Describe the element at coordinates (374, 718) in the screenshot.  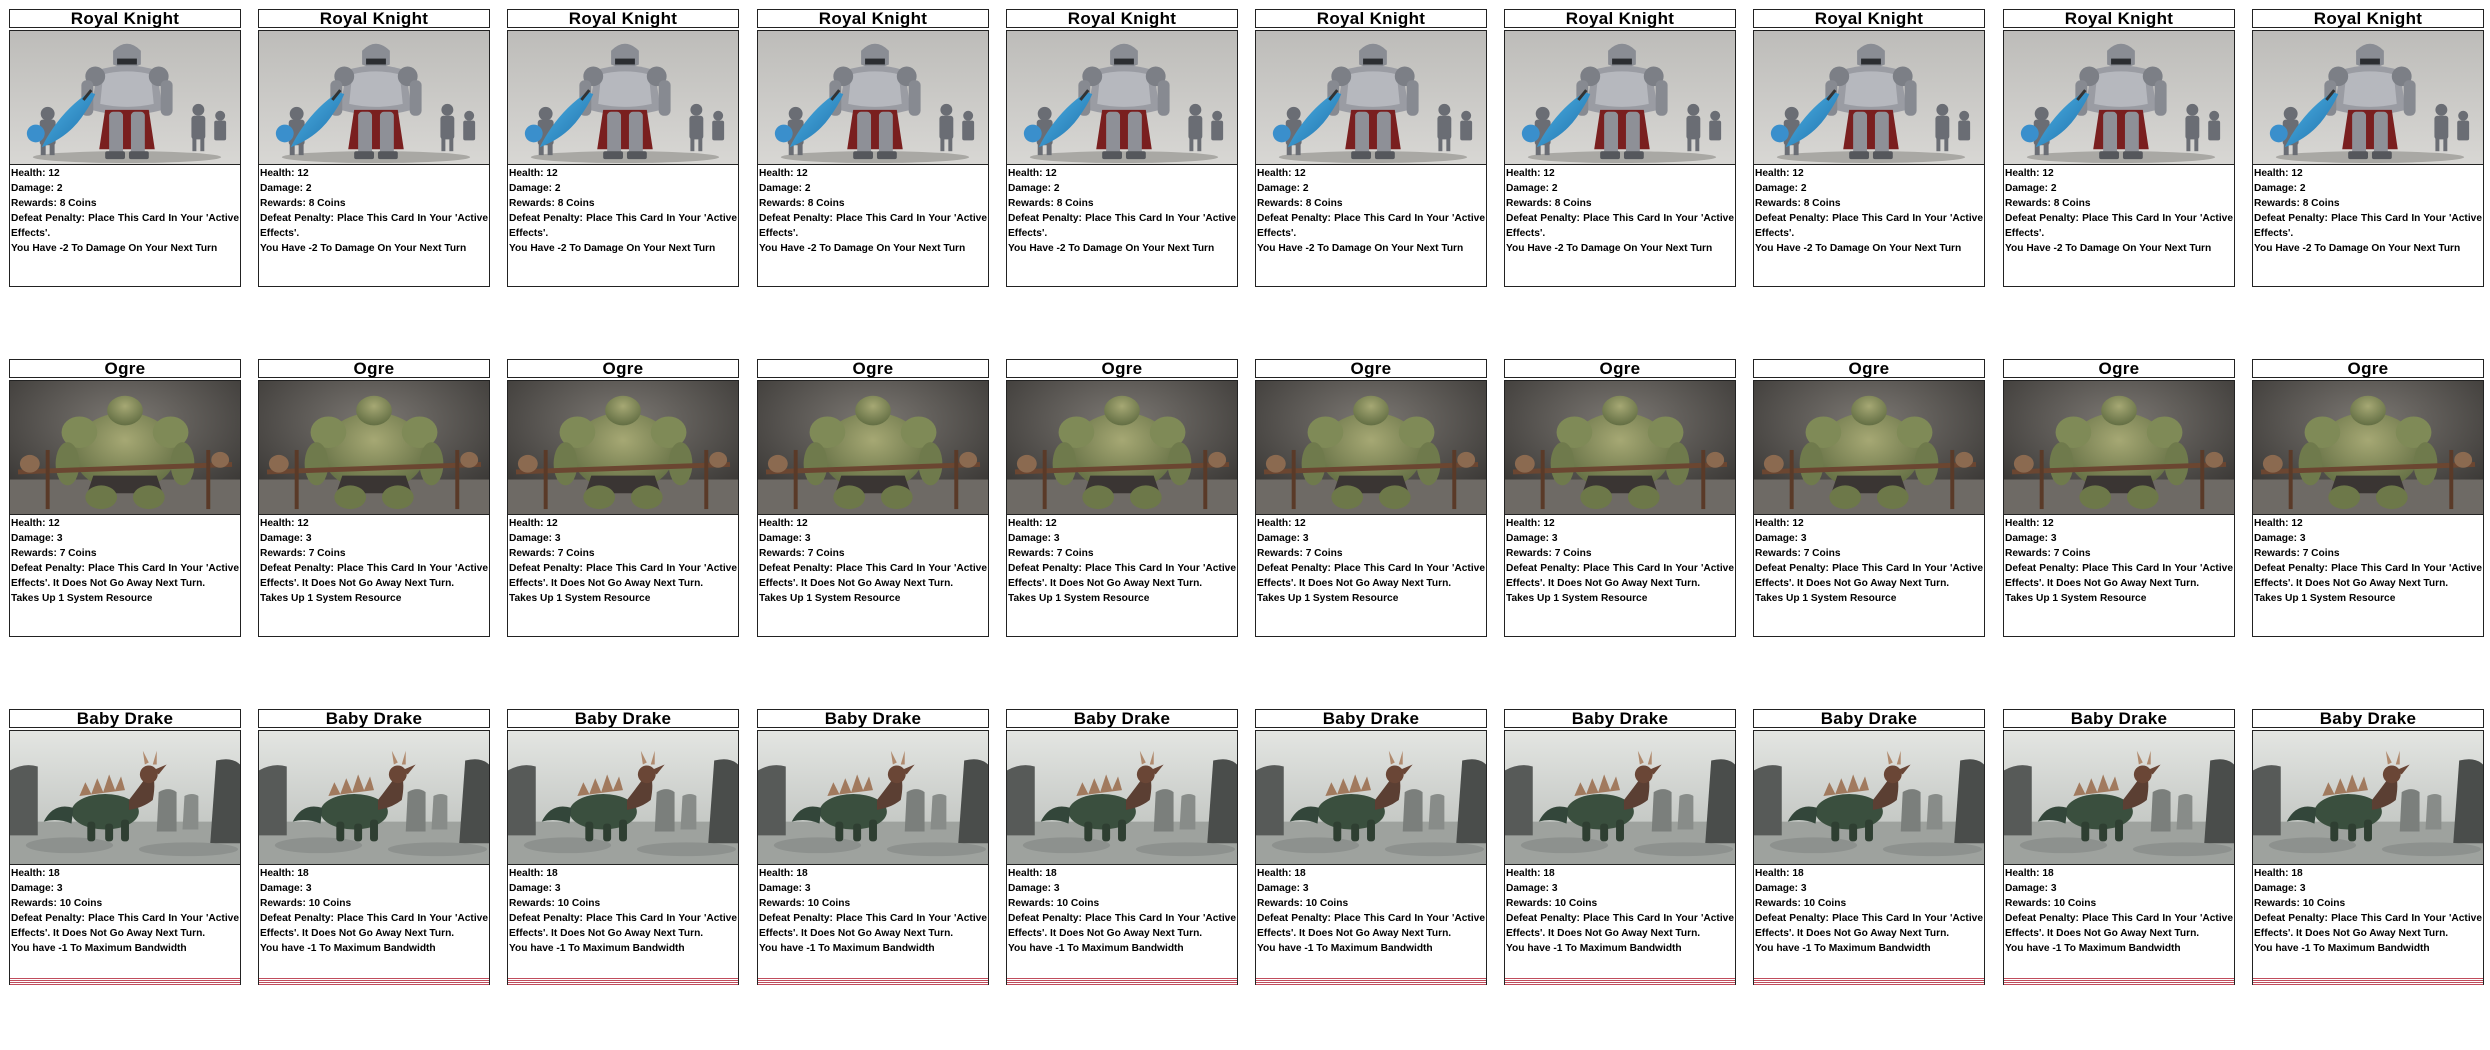
I see `card-title: Baby Drake` at that location.